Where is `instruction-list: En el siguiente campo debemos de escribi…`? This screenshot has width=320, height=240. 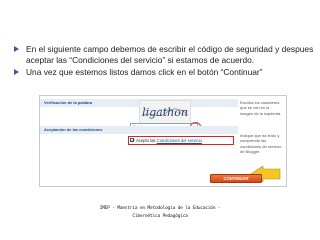 instruction-list: En el siguiente campo debemos de escribi… is located at coordinates (164, 61).